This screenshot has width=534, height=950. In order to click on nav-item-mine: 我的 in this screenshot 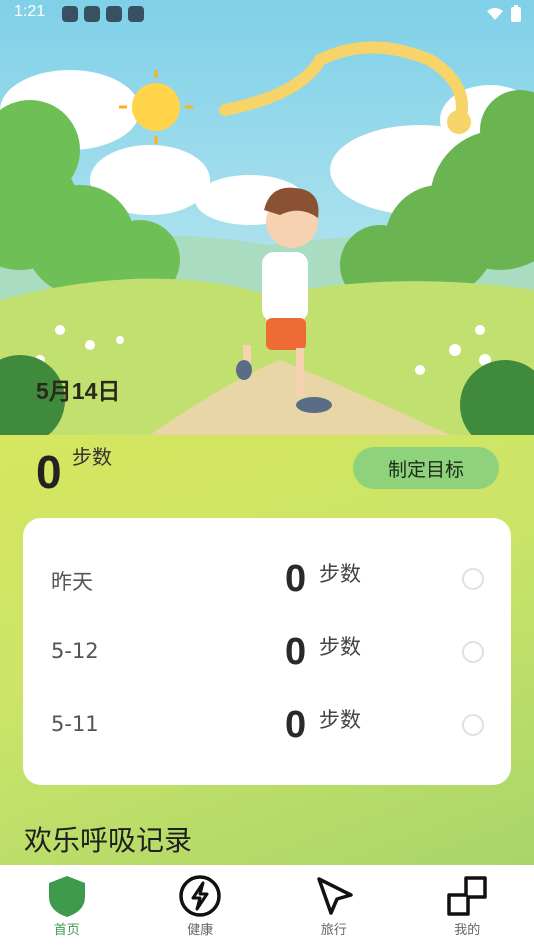, I will do `click(467, 907)`.